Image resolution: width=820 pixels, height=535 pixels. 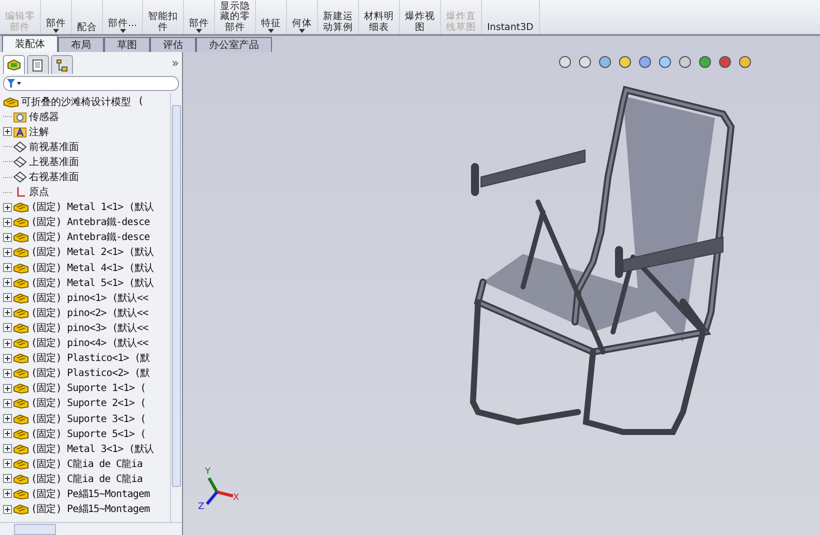 I want to click on ribbon-button: 智能扣 件, so click(x=163, y=17).